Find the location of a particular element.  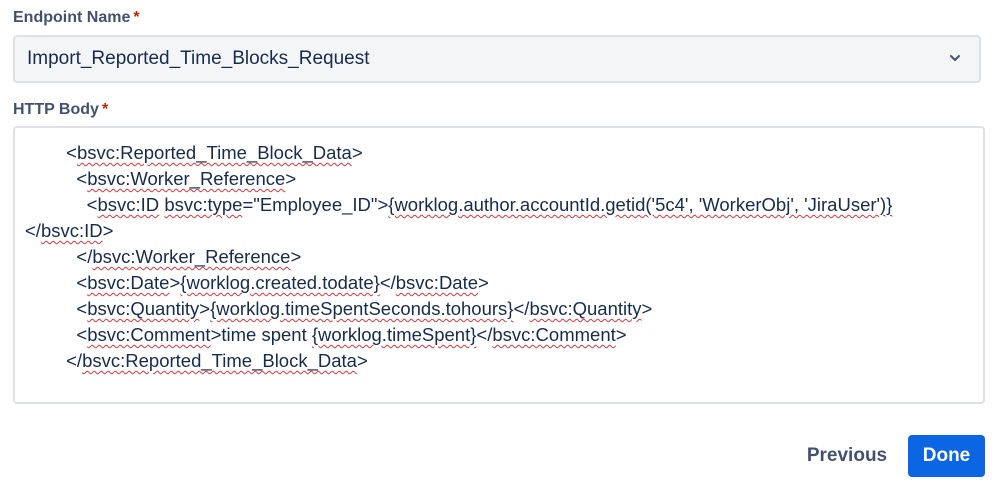

http-body-label-text: HTTP Body is located at coordinates (56, 109).